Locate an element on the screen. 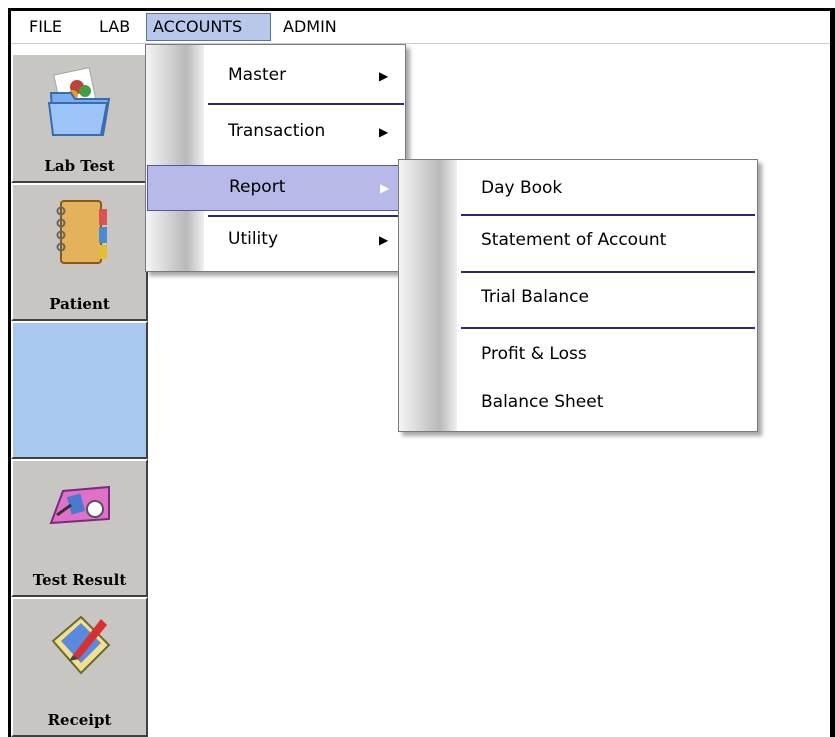 The width and height of the screenshot is (835, 737). transaction-label: Transaction is located at coordinates (277, 131).